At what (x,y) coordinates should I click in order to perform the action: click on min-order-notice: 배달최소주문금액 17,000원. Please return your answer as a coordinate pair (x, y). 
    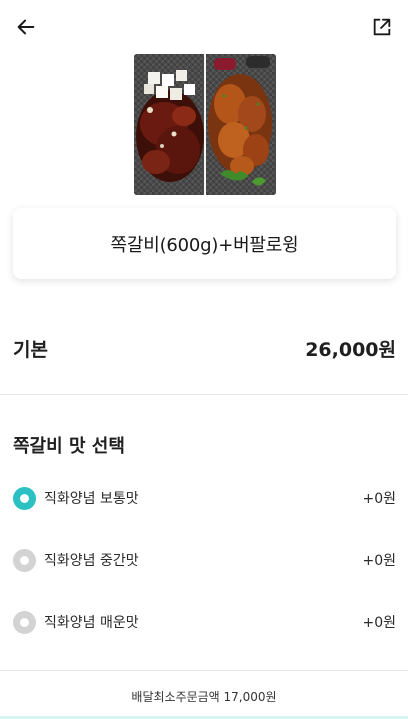
    Looking at the image, I should click on (204, 696).